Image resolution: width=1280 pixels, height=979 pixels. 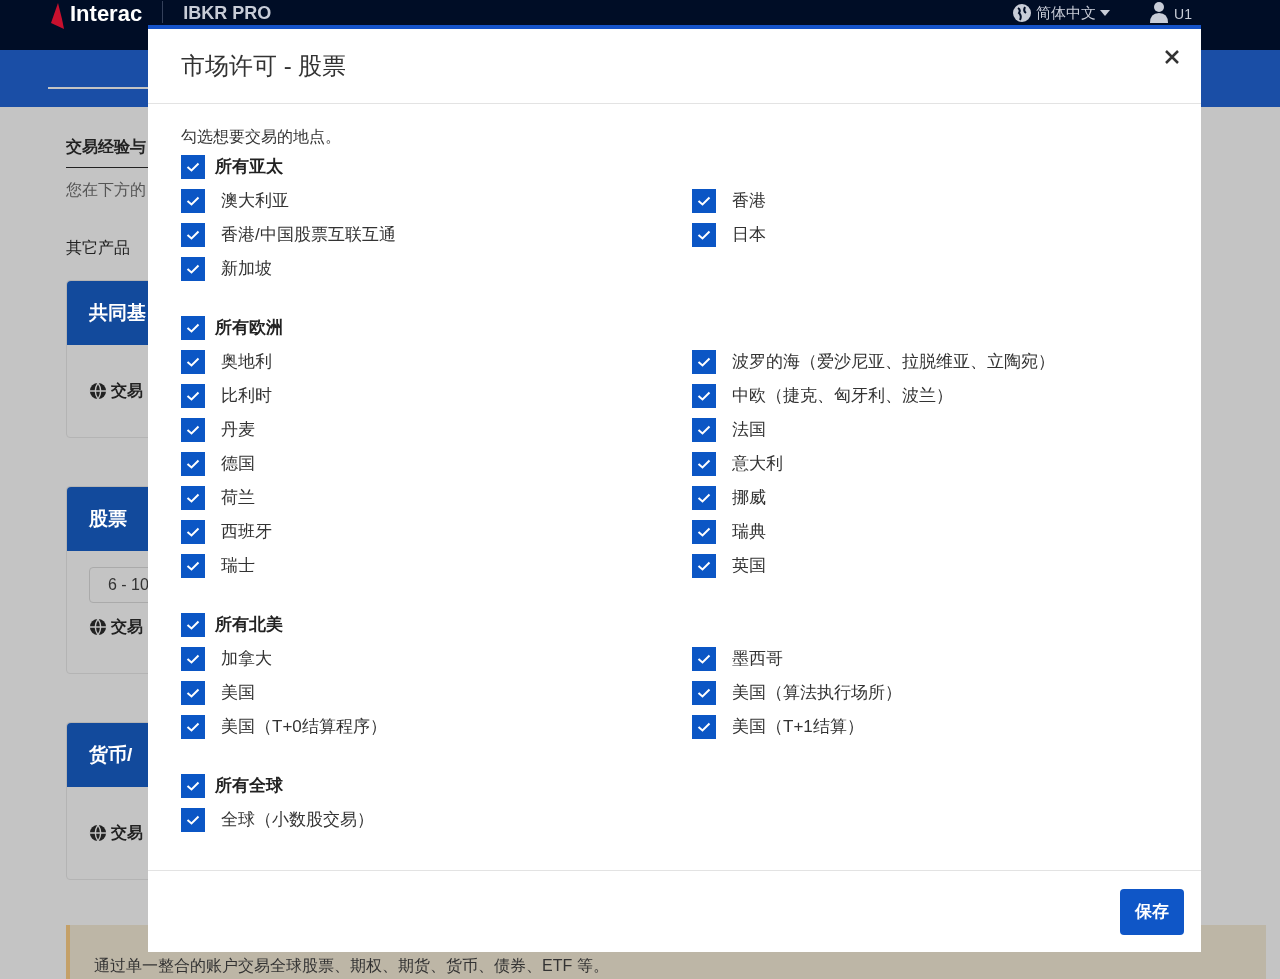 What do you see at coordinates (749, 201) in the screenshot?
I see `option-label: 香港` at bounding box center [749, 201].